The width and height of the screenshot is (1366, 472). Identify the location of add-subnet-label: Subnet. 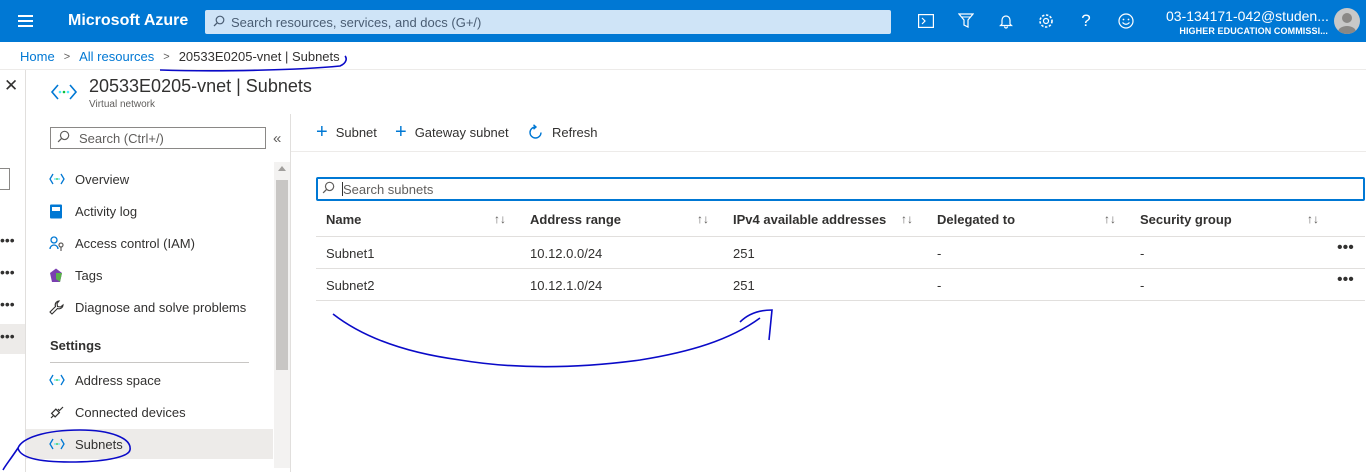
(356, 132).